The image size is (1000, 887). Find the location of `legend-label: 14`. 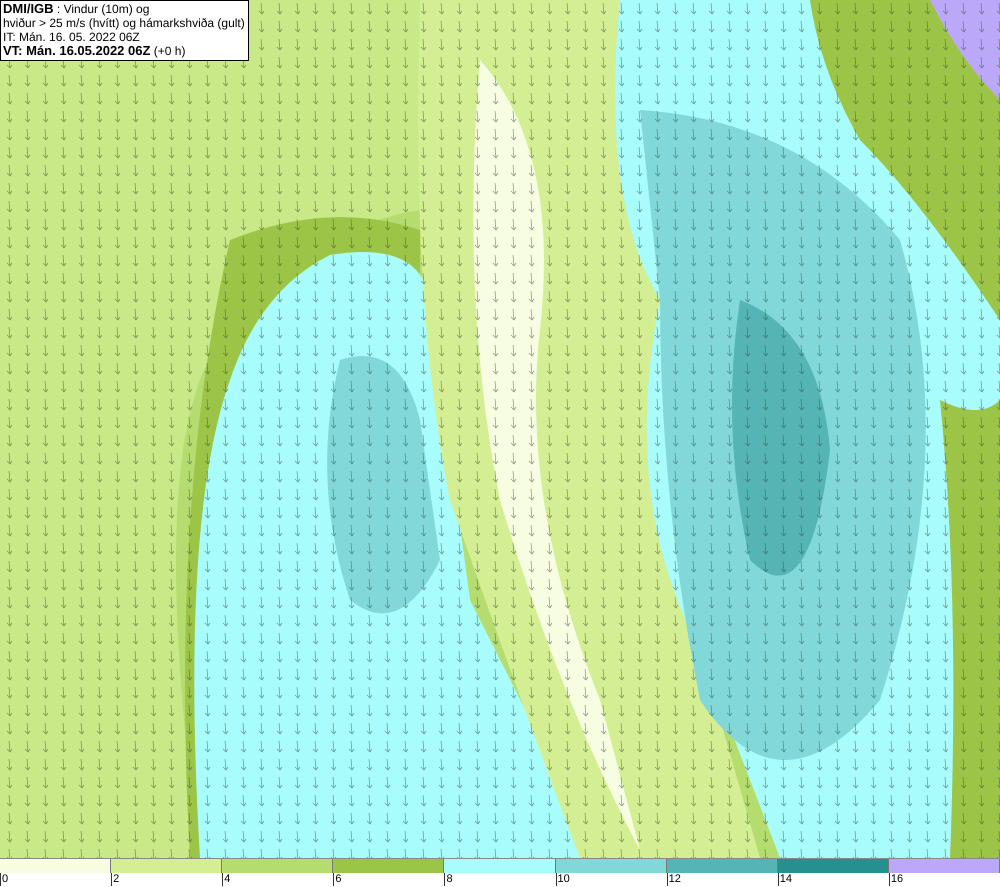

legend-label: 14 is located at coordinates (785, 879).